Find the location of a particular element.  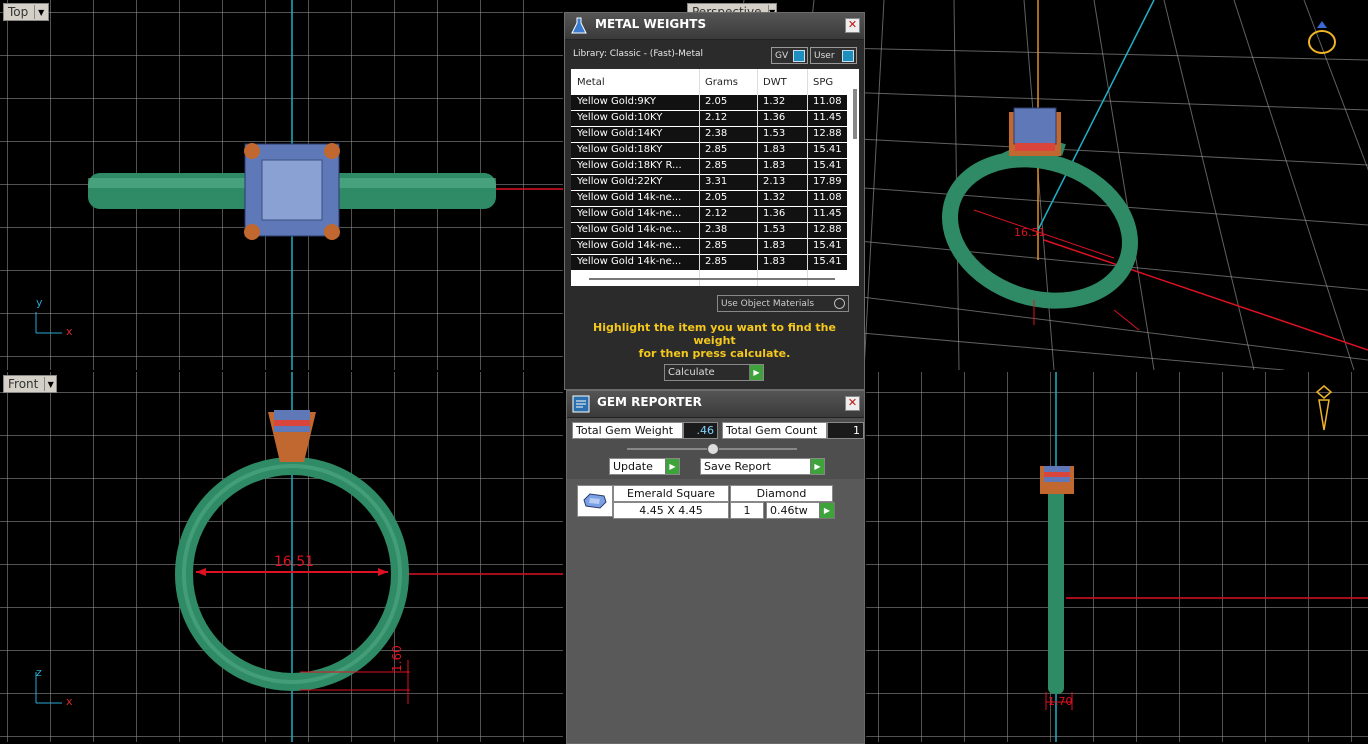

total-gem-count-number: 1 is located at coordinates (856, 430).